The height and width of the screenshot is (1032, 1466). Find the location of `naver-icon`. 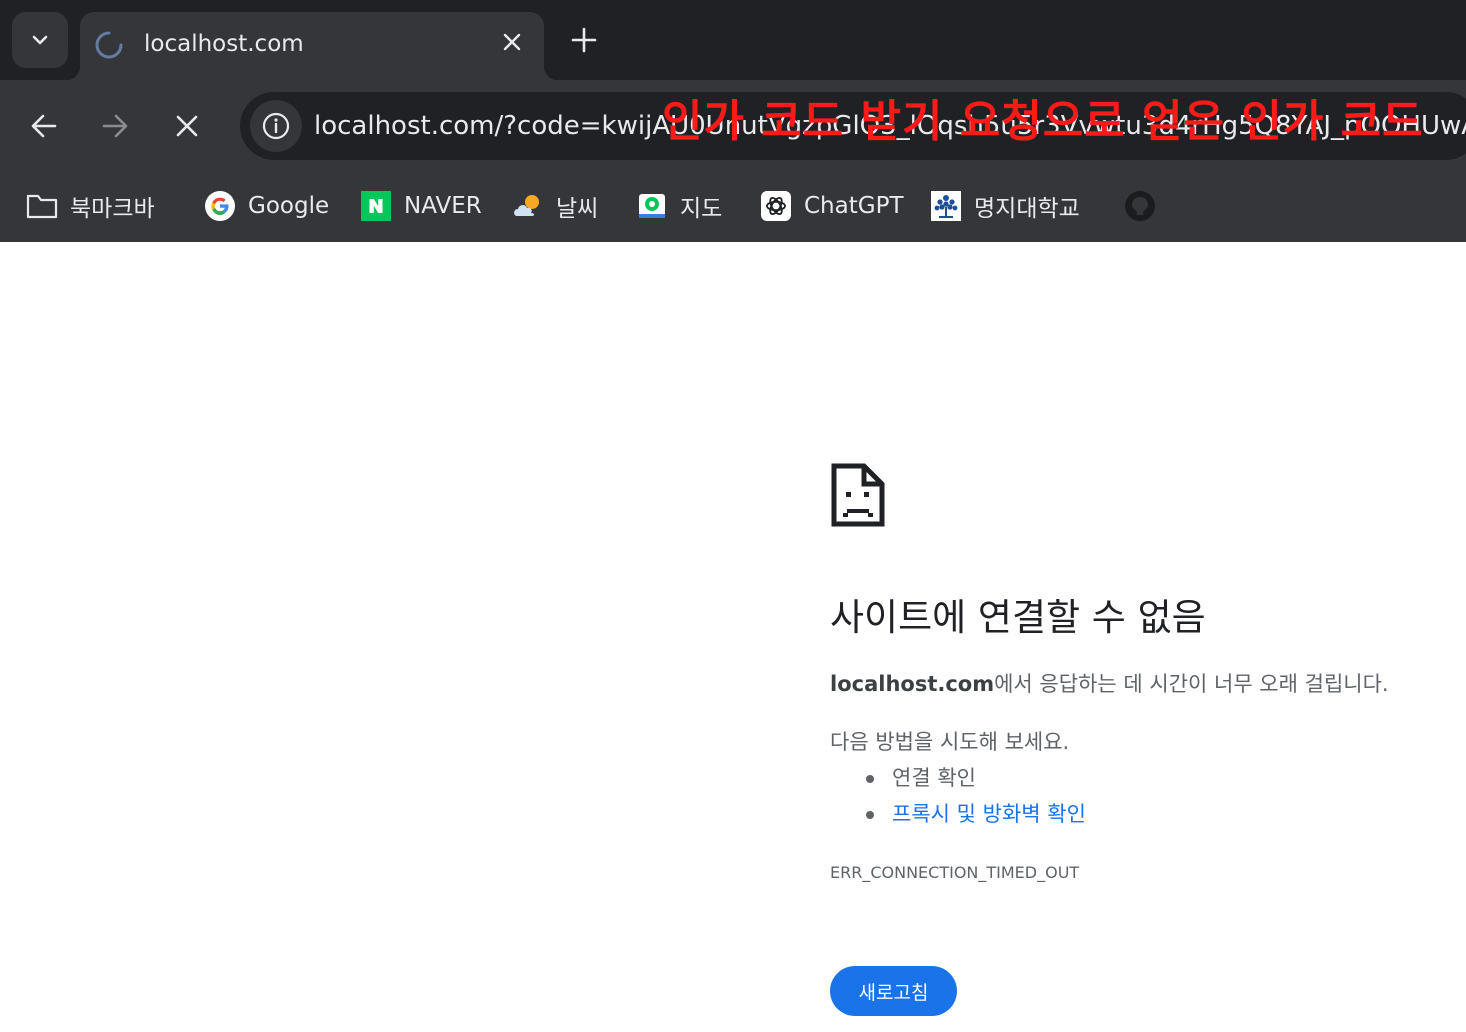

naver-icon is located at coordinates (376, 206).